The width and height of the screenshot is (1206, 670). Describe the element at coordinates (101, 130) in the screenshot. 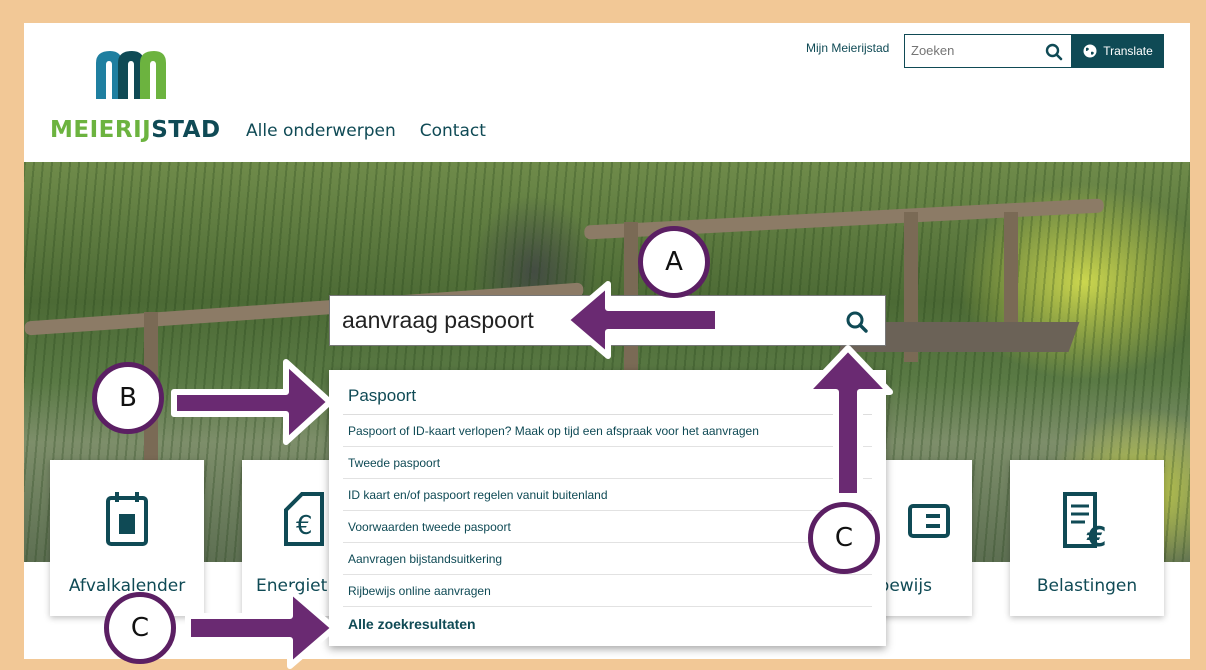

I see `logo-text-part1: MEIERIJ` at that location.